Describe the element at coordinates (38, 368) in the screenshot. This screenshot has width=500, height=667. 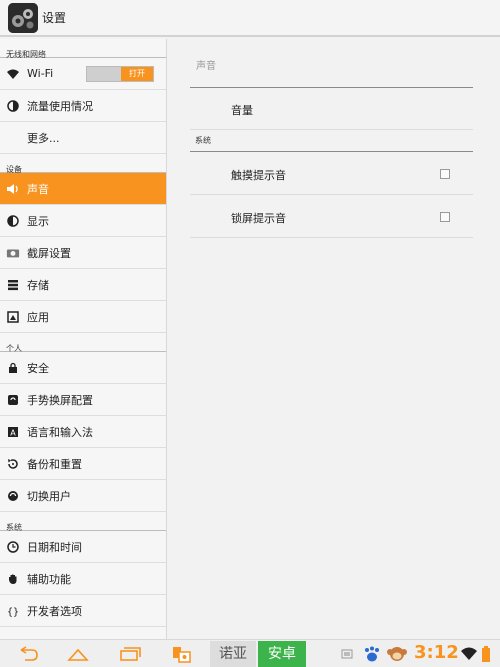
I see `sidebar-item-label: 安全` at that location.